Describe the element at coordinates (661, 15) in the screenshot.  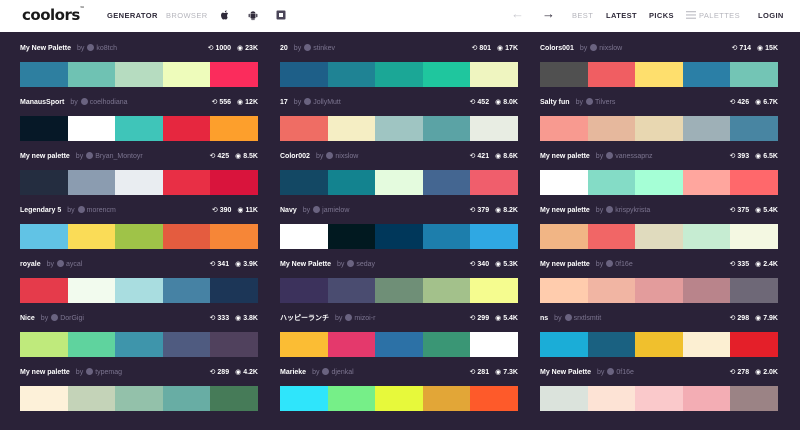
I see `nav-picks: PICKS` at that location.